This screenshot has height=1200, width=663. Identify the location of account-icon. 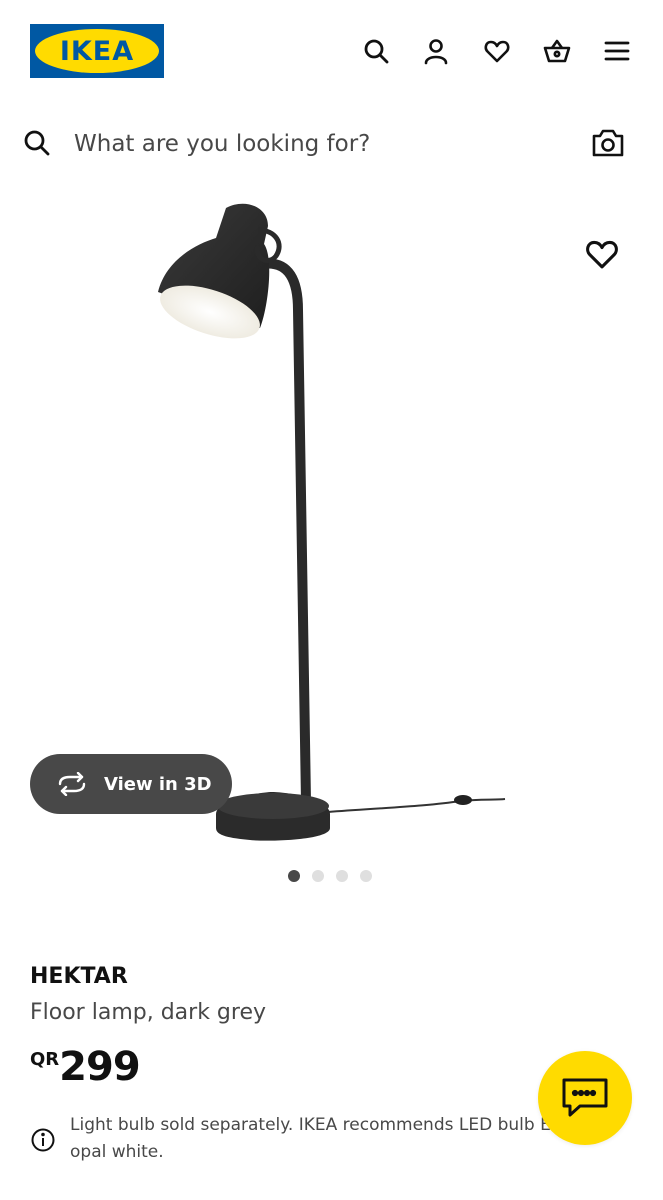
(436, 51).